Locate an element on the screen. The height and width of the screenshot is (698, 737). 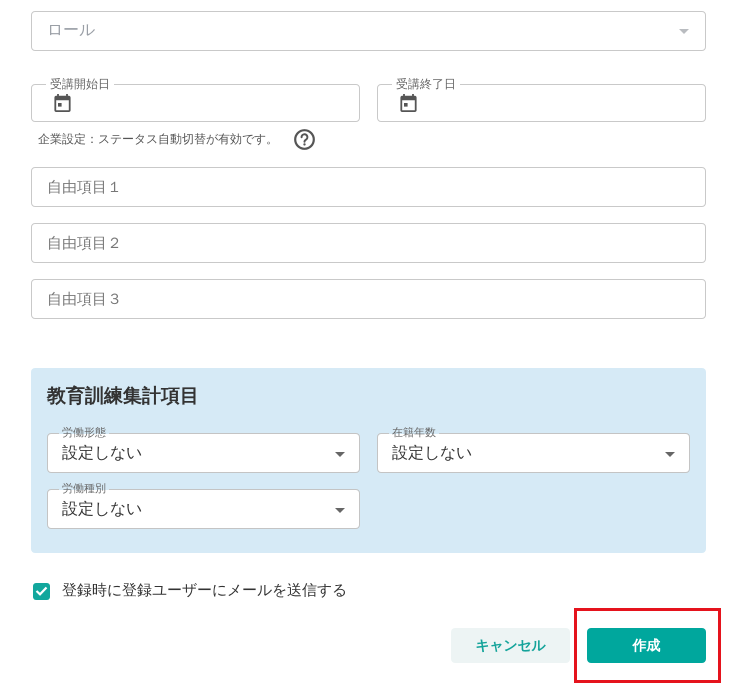
select-field: 労働種別 設定しない is located at coordinates (203, 506).